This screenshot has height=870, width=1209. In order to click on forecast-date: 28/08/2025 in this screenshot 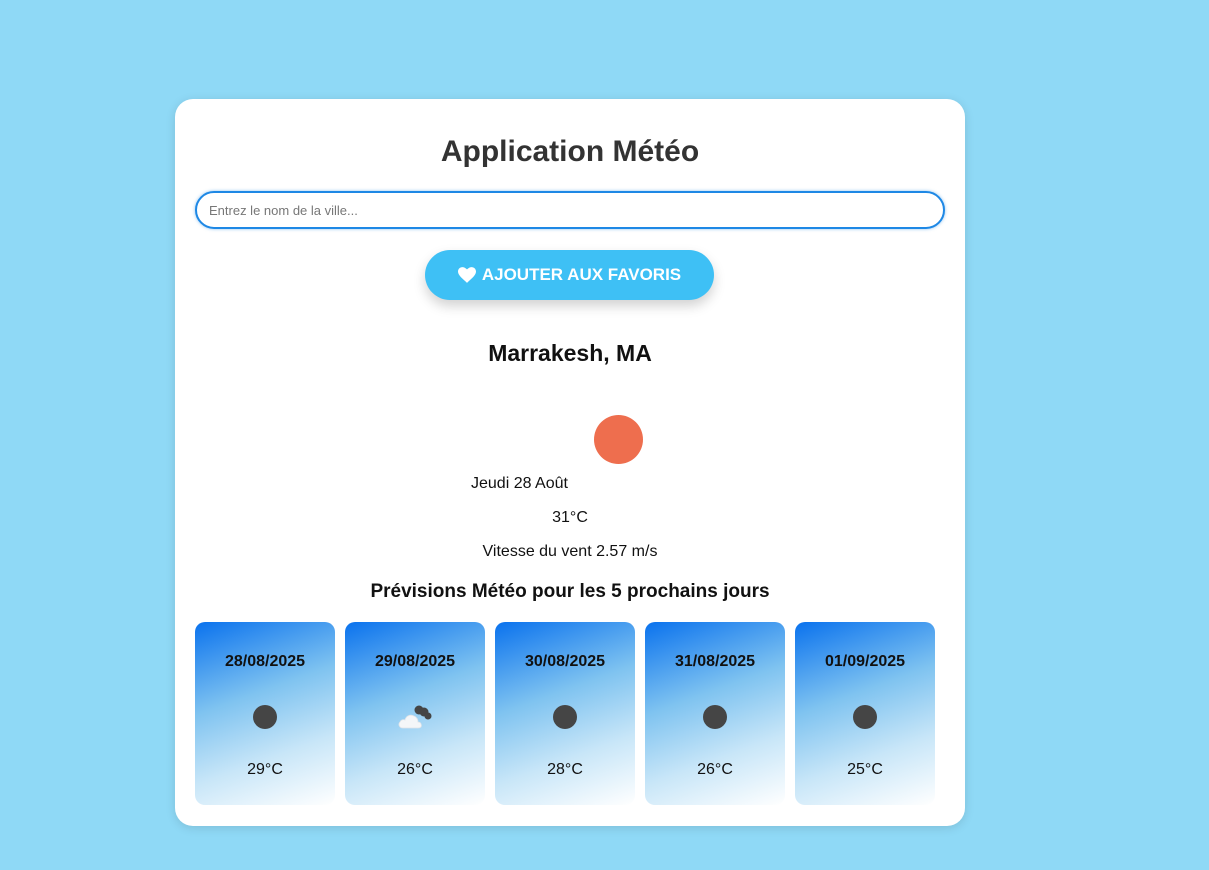, I will do `click(265, 661)`.